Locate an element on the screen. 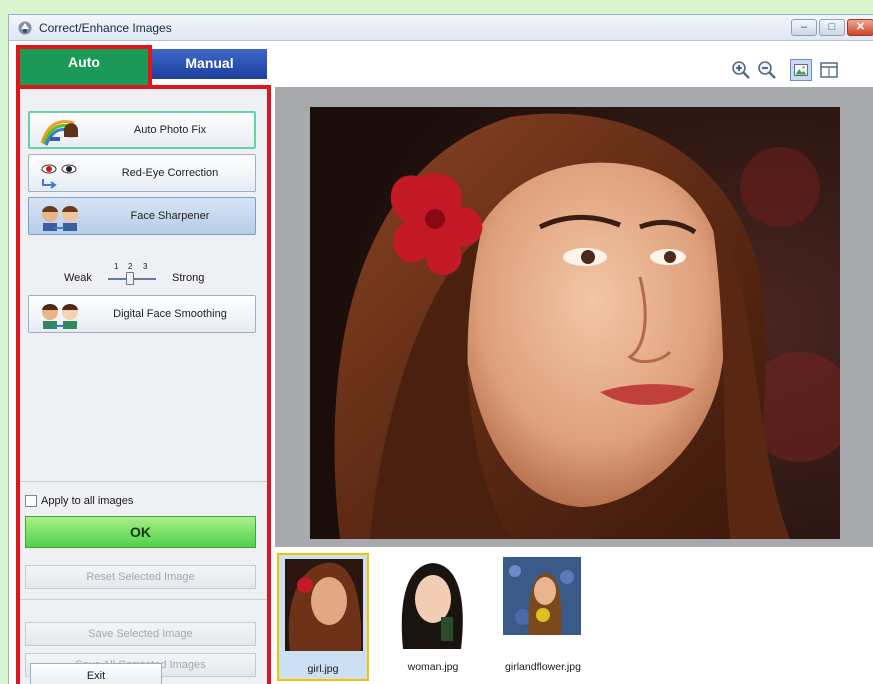 This screenshot has height=684, width=873. thumbnail-strip: girl.jpg woman.jpg girlandflower.jpg is located at coordinates (574, 615).